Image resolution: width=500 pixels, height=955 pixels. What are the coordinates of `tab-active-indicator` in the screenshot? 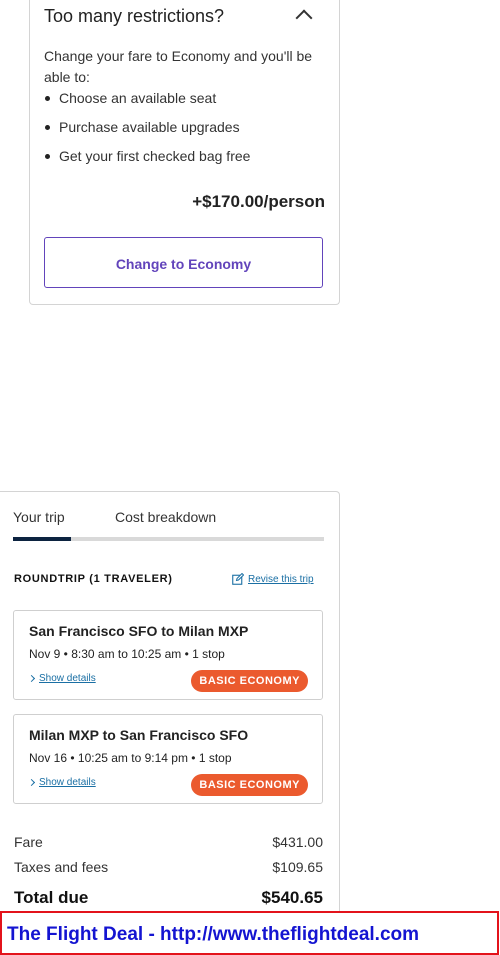 It's located at (42, 539).